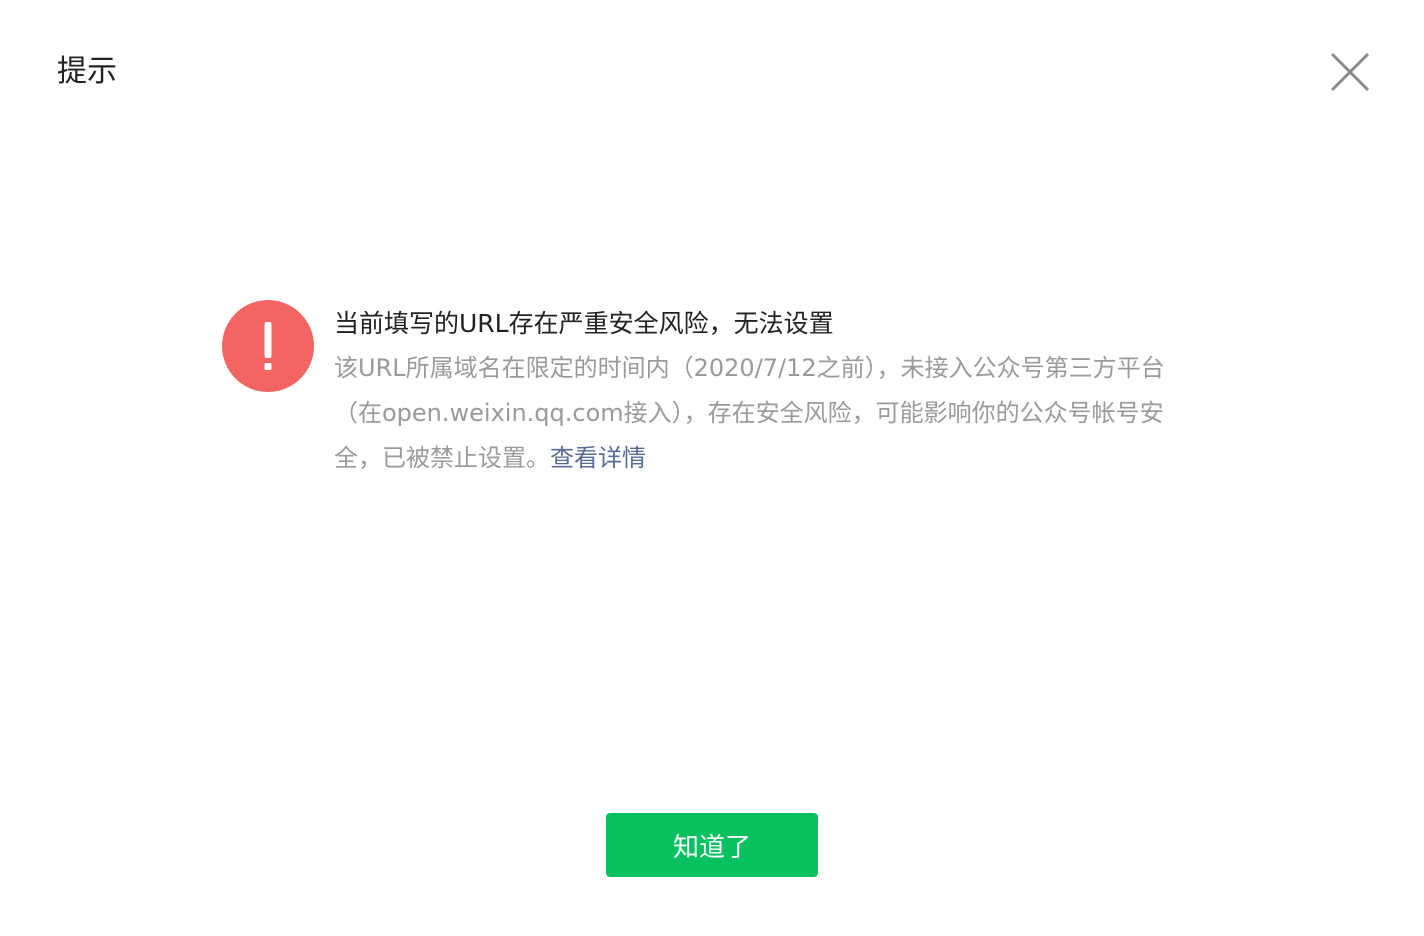  What do you see at coordinates (87, 71) in the screenshot?
I see `dialog-title: 提示` at bounding box center [87, 71].